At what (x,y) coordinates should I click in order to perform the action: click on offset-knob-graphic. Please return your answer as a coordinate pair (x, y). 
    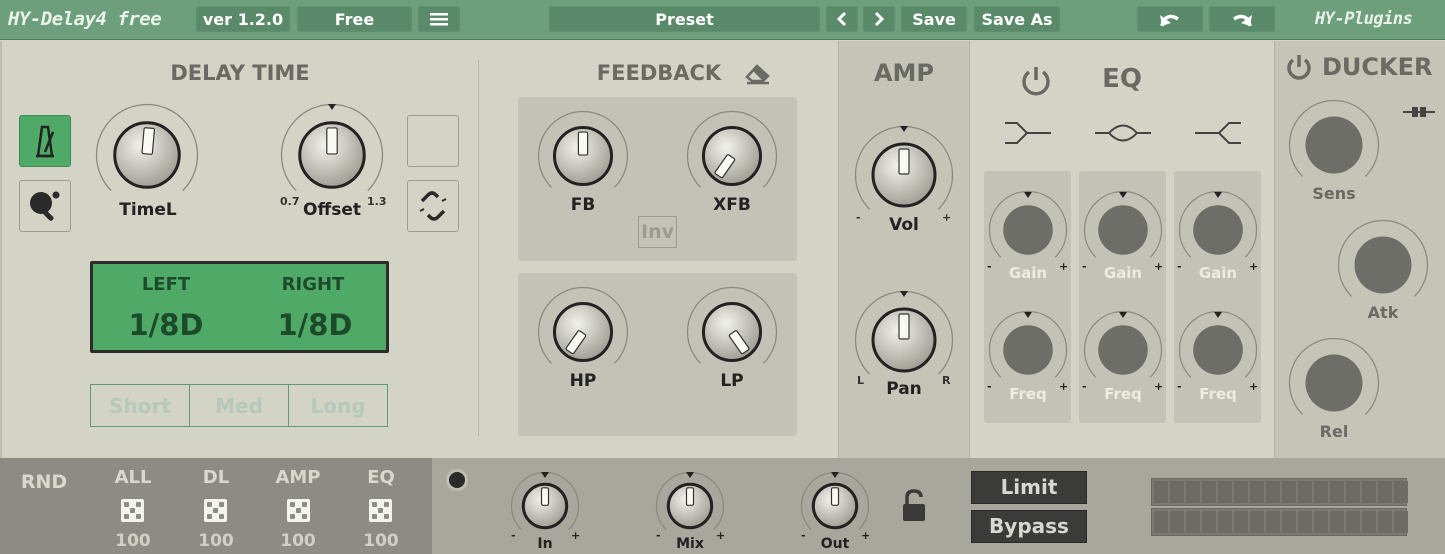
    Looking at the image, I should click on (332, 147).